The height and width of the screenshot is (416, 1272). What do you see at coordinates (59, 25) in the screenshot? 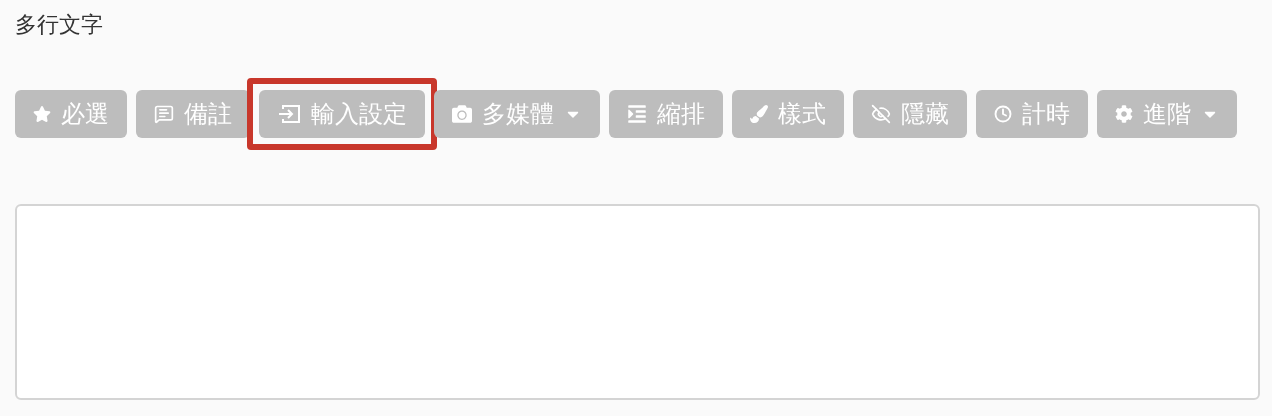
I see `field-title: 多行文字` at bounding box center [59, 25].